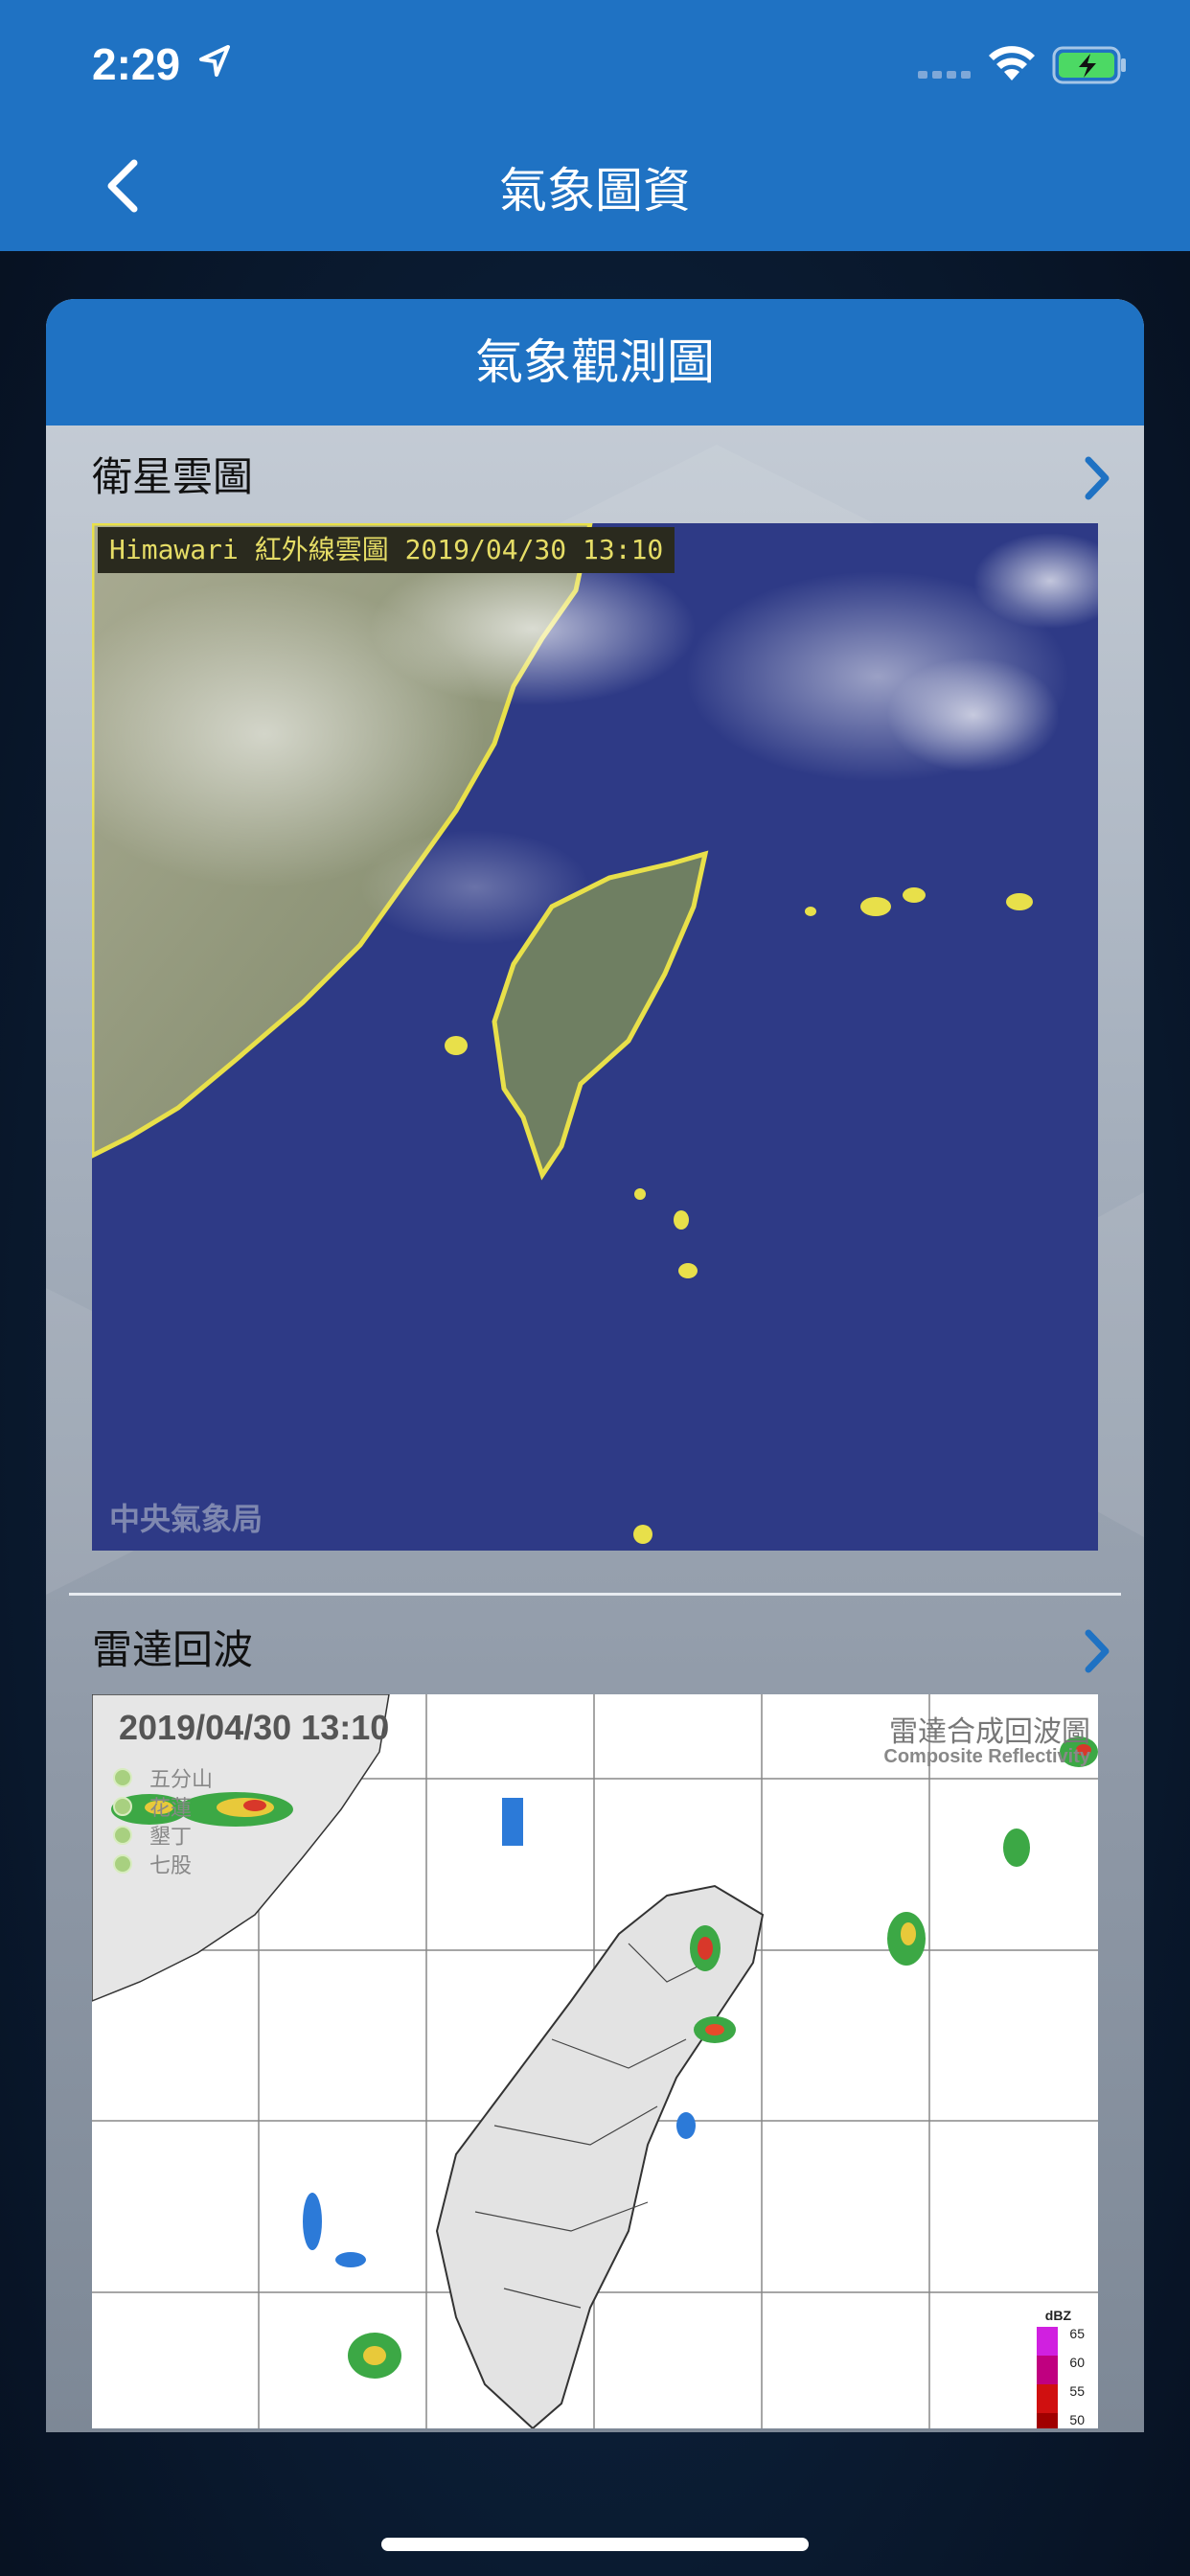  Describe the element at coordinates (1089, 65) in the screenshot. I see `battery-charging-icon` at that location.